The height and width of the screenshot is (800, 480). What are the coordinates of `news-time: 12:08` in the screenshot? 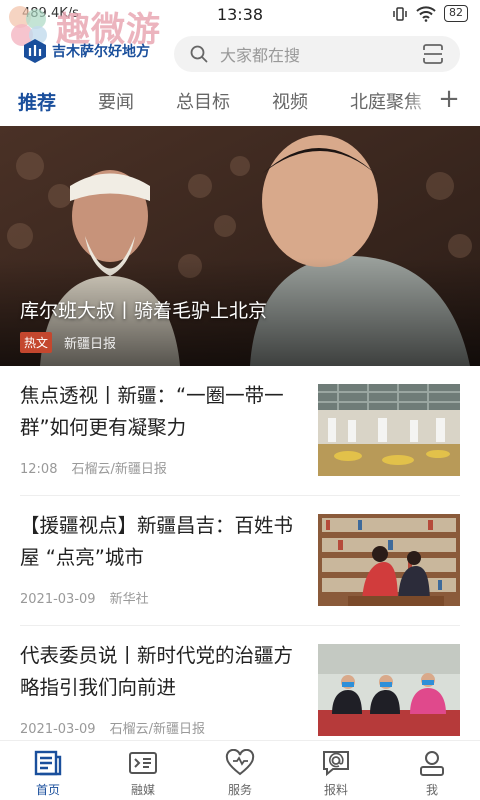 It's located at (39, 469).